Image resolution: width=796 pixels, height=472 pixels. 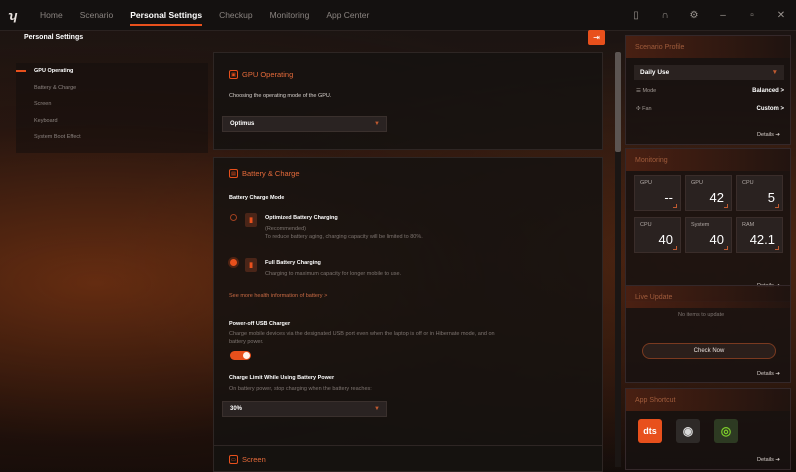 I want to click on exit-icon: ⇥, so click(x=596, y=37).